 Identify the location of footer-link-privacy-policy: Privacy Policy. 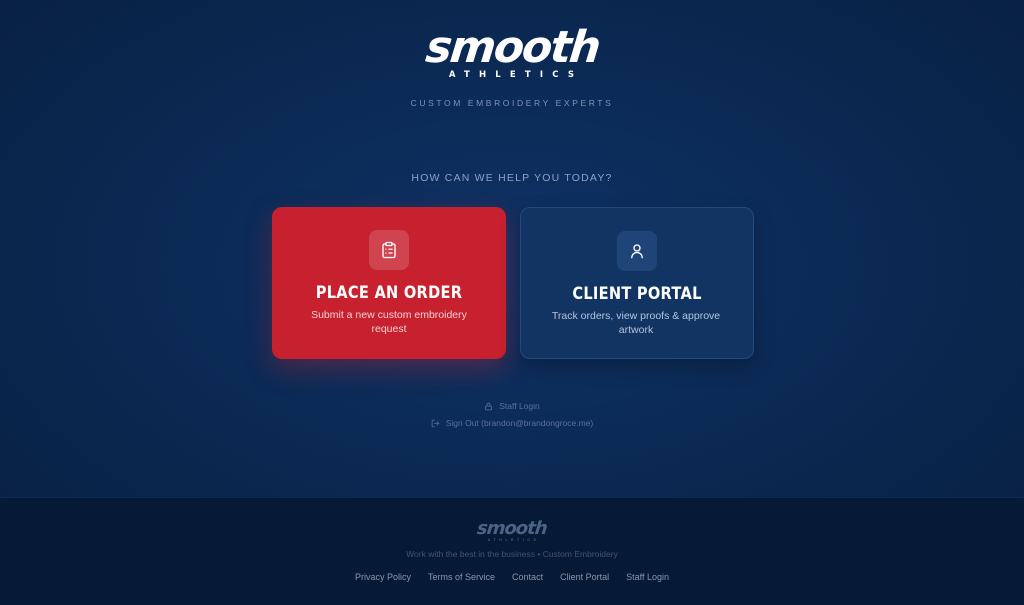
(383, 577).